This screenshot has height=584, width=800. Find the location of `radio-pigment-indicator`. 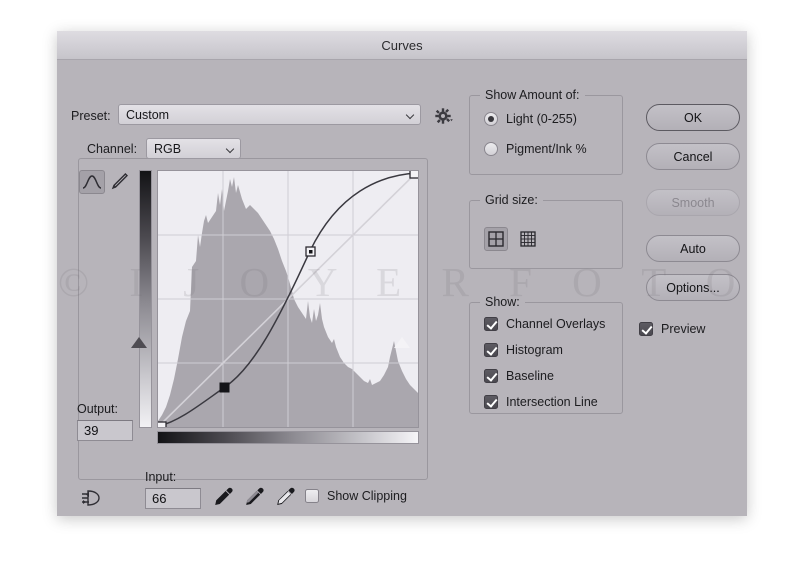

radio-pigment-indicator is located at coordinates (491, 149).